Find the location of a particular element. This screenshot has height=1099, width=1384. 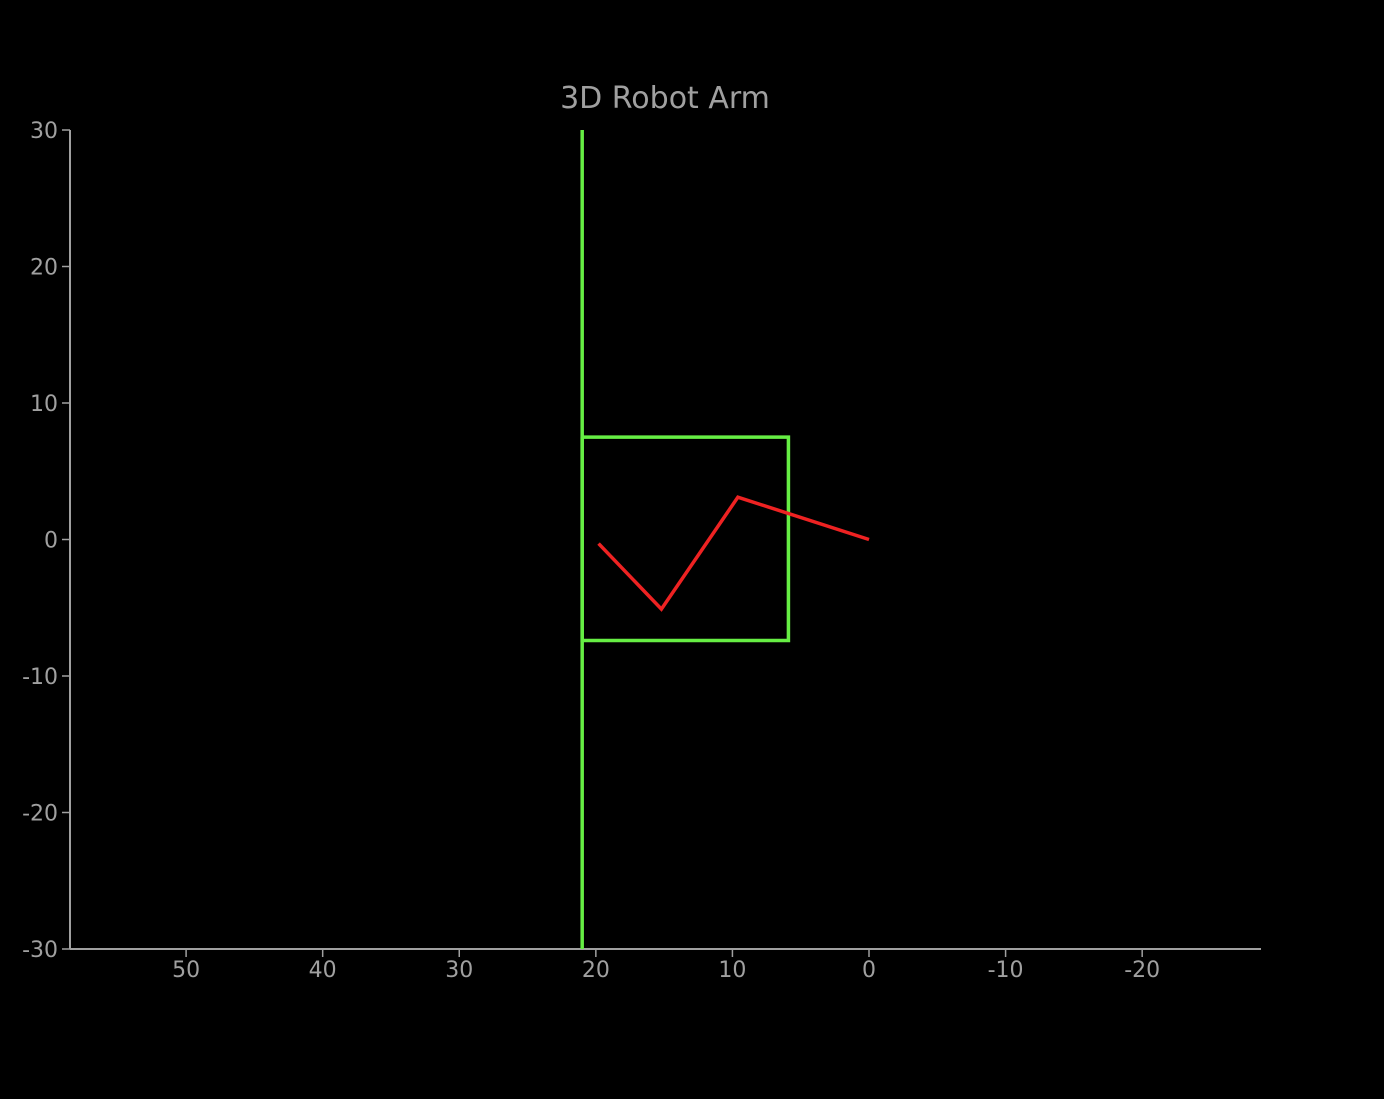

x-tick-label: -10 is located at coordinates (1006, 970).